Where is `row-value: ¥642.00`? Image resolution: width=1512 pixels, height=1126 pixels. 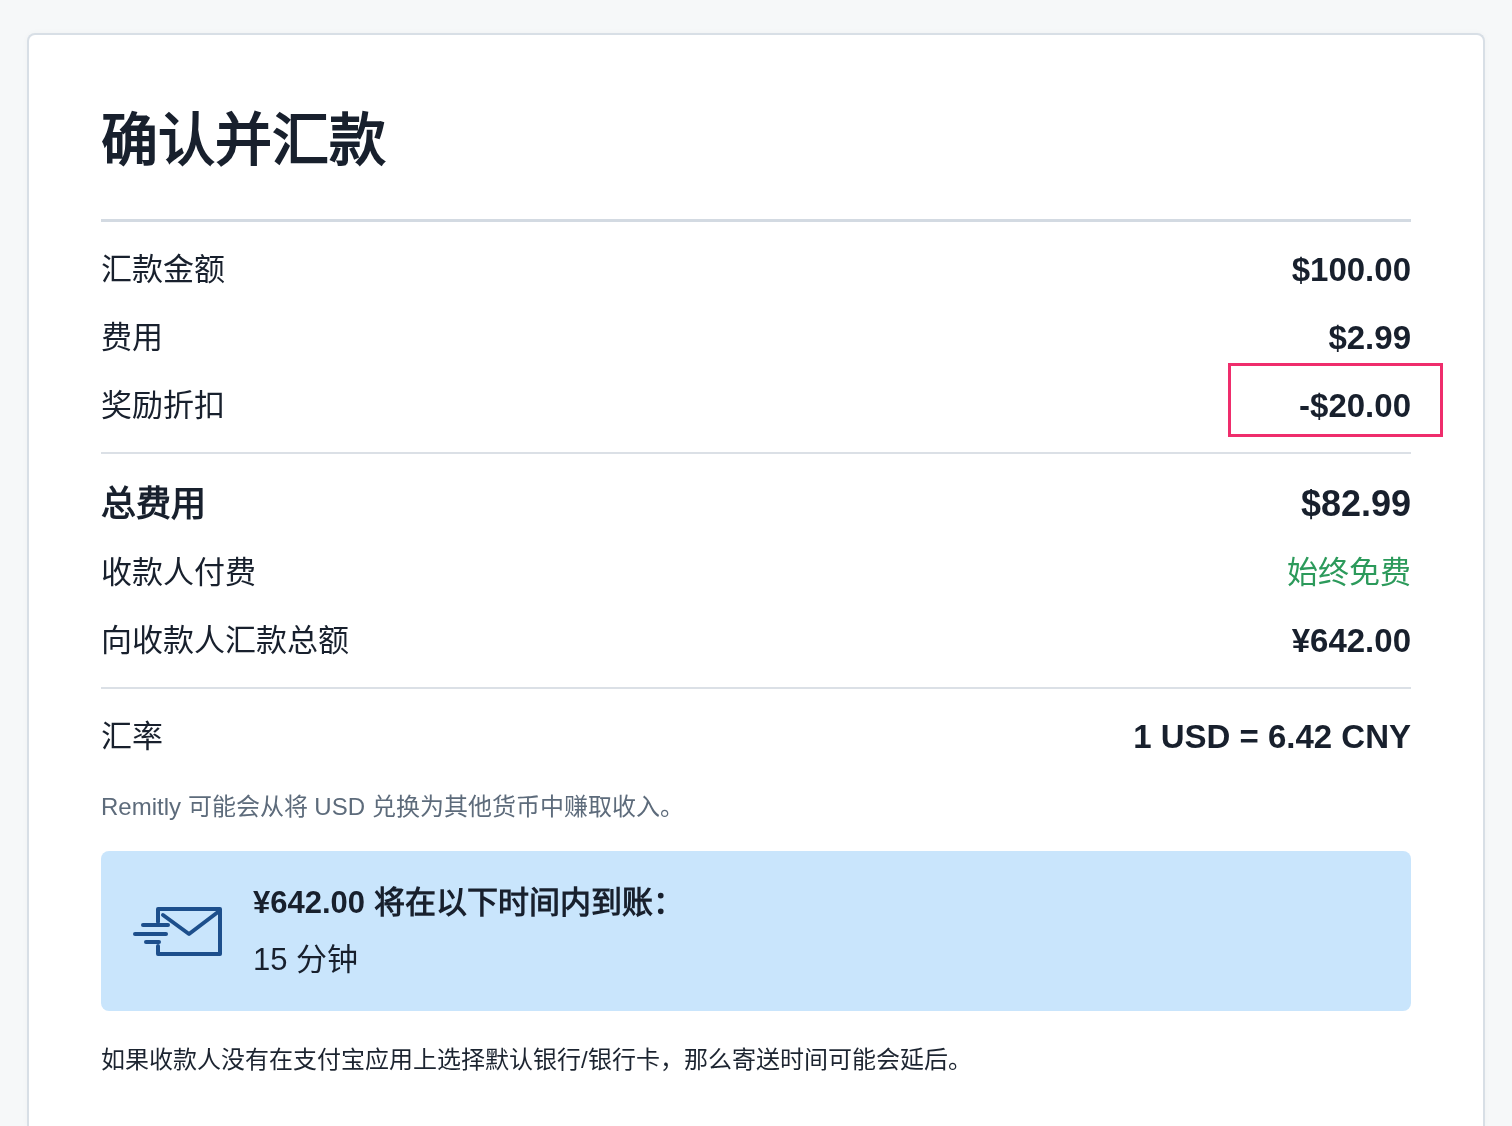
row-value: ¥642.00 is located at coordinates (1351, 641).